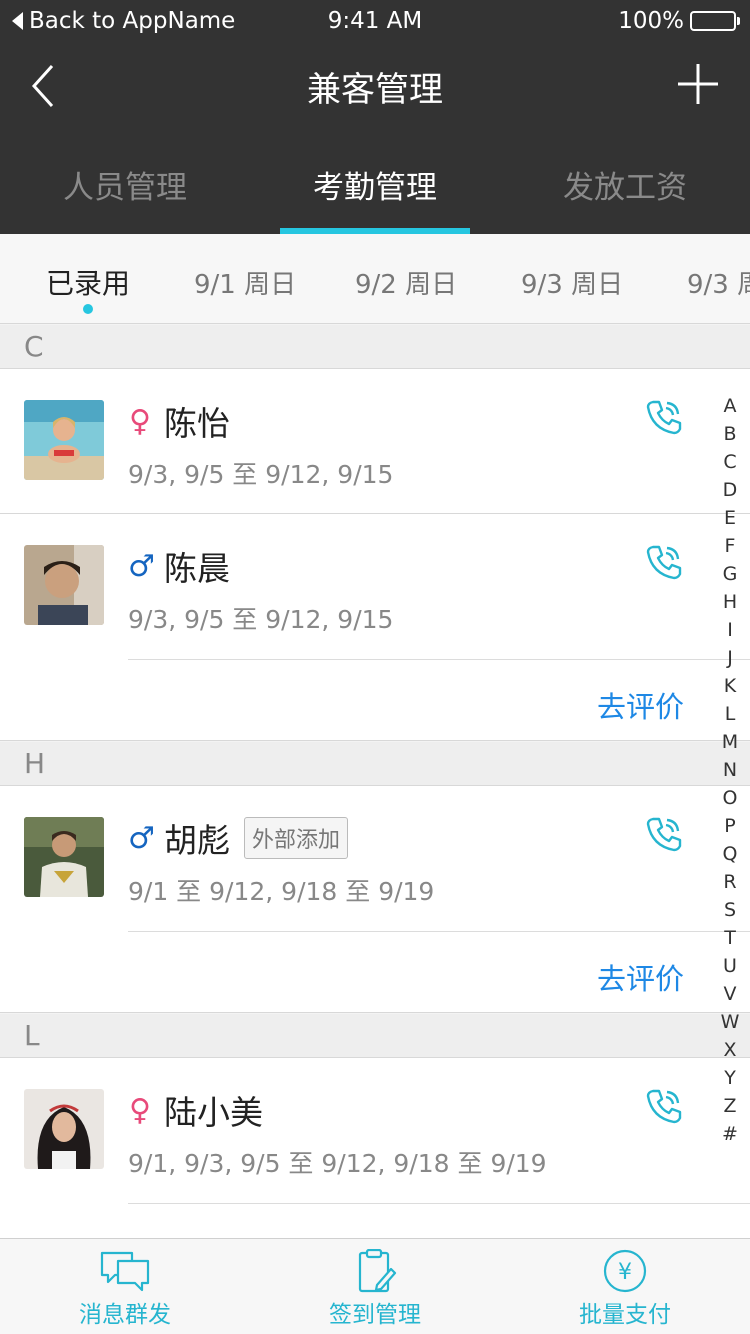 This screenshot has height=1334, width=750. What do you see at coordinates (245, 282) in the screenshot?
I see `date-tab: 9/1 周日` at bounding box center [245, 282].